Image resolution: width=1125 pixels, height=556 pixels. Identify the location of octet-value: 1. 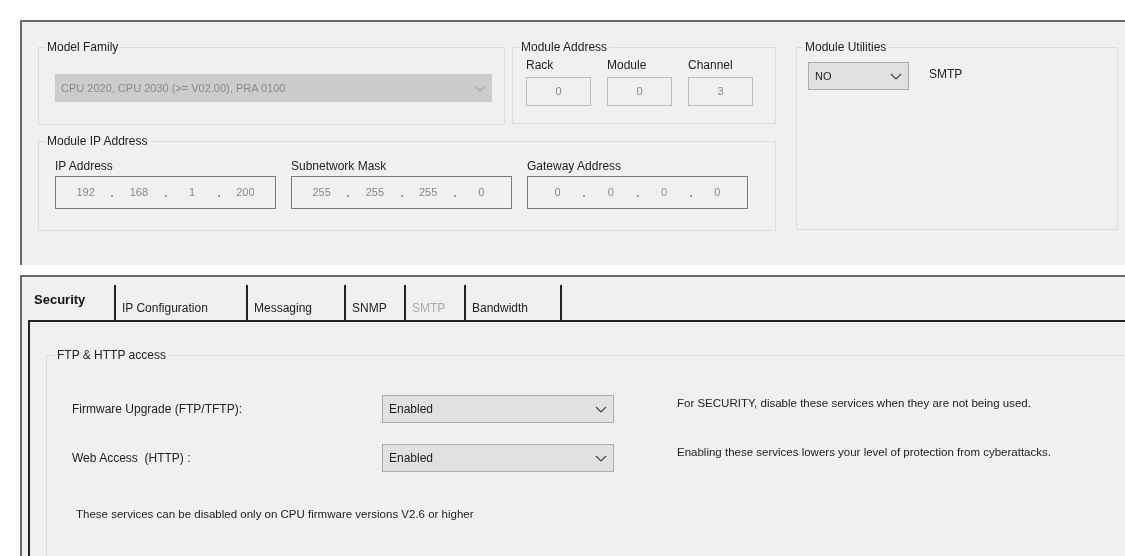
(192, 193).